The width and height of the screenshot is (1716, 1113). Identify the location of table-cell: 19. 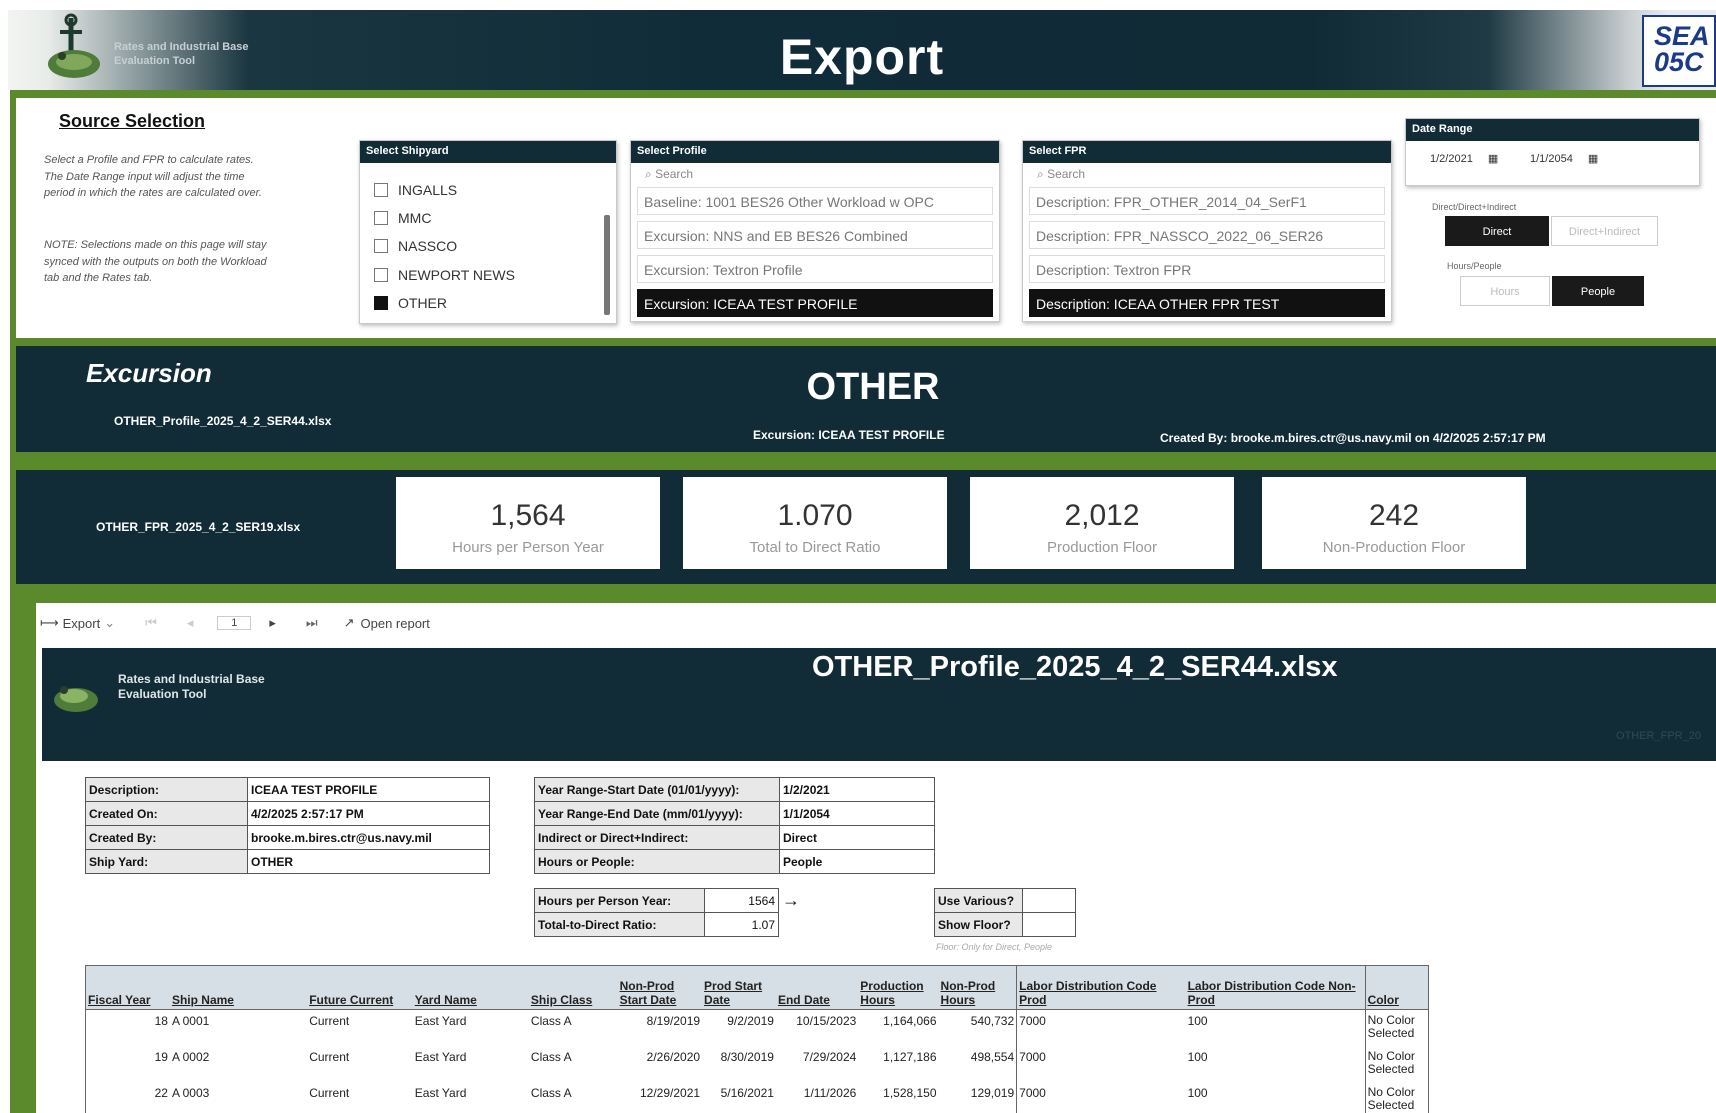
(127, 1063).